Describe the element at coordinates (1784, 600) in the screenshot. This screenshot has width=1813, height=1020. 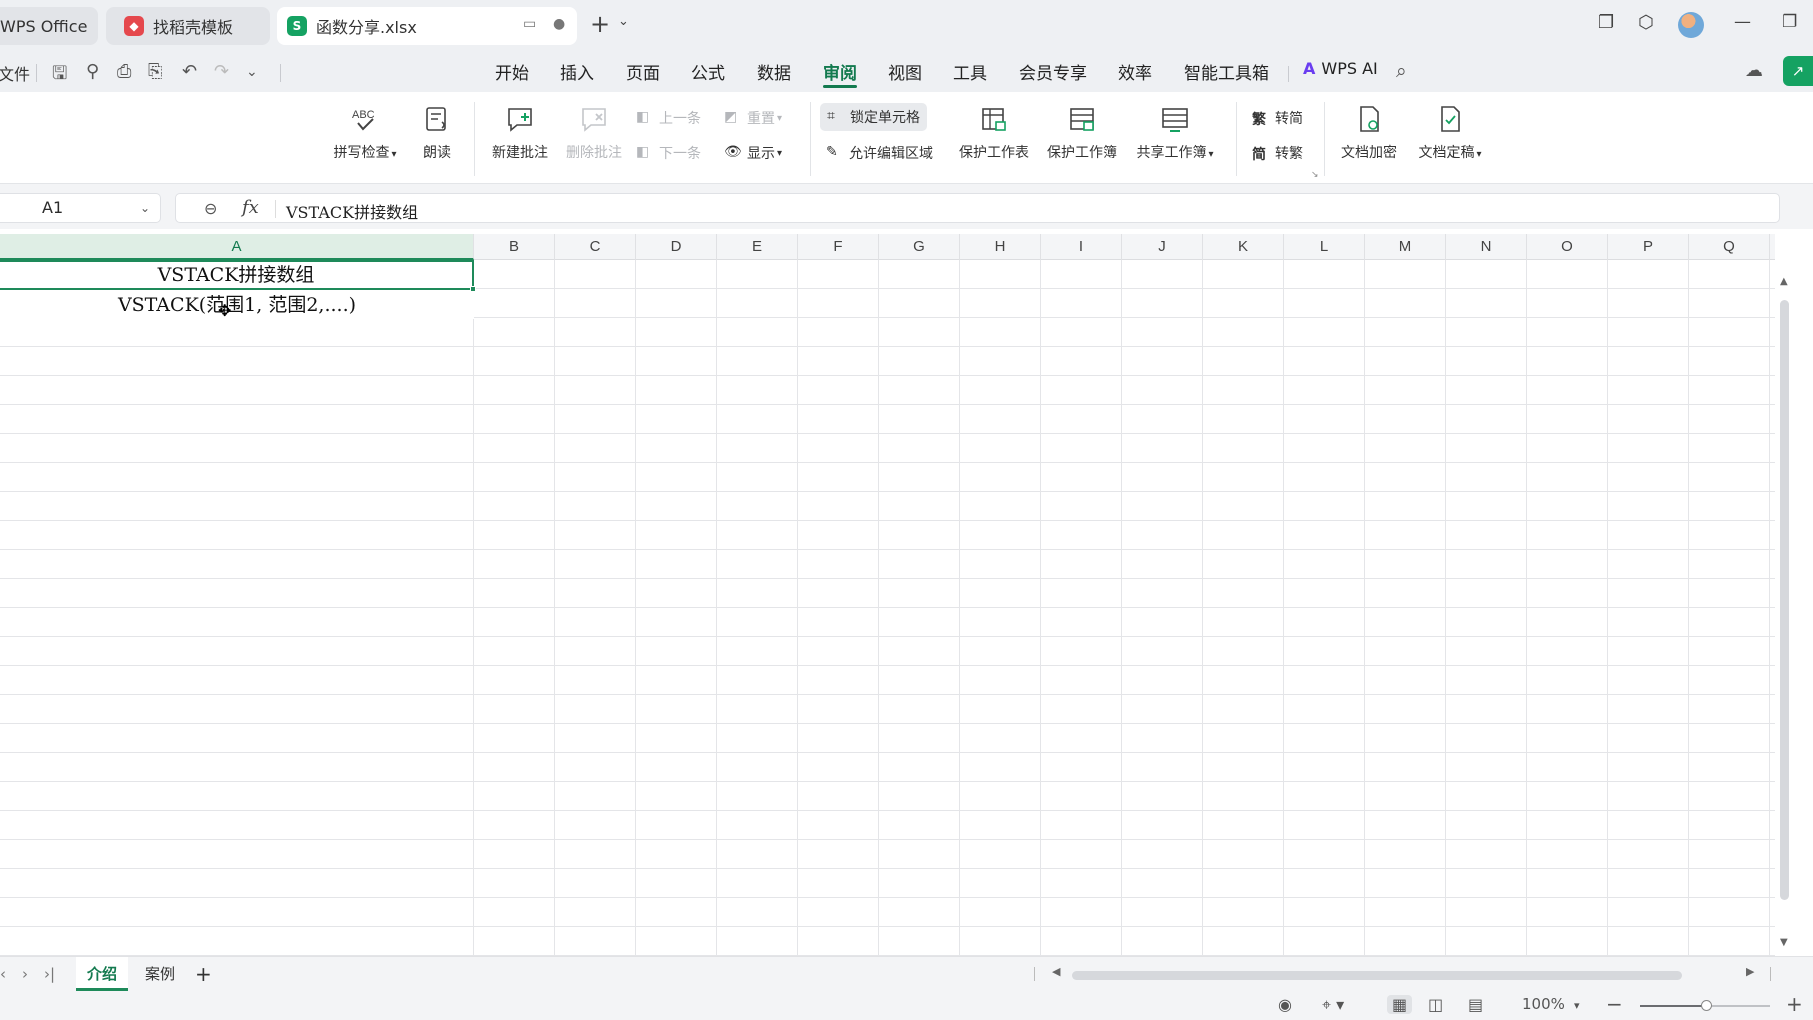
I see `vertical-scroll-thumb` at that location.